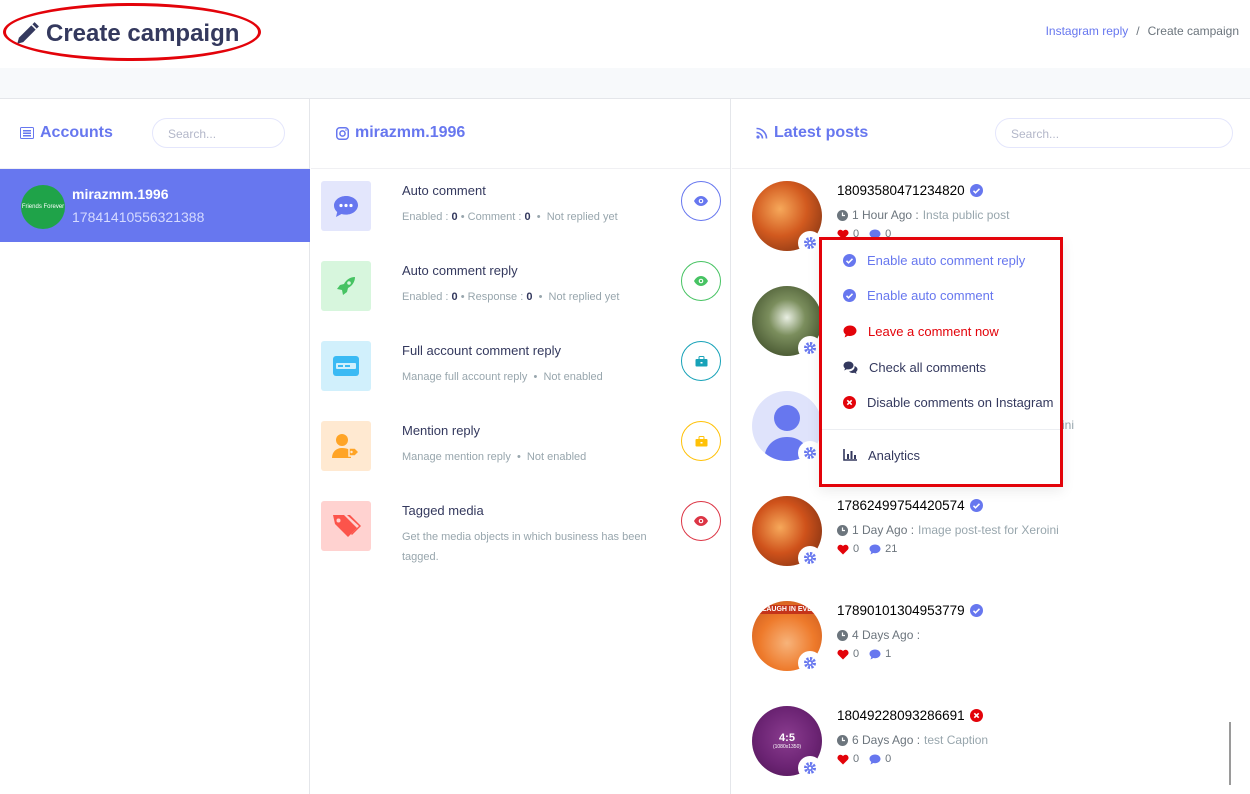 The image size is (1250, 794). Describe the element at coordinates (443, 510) in the screenshot. I see `feature-title: Tagged media` at that location.